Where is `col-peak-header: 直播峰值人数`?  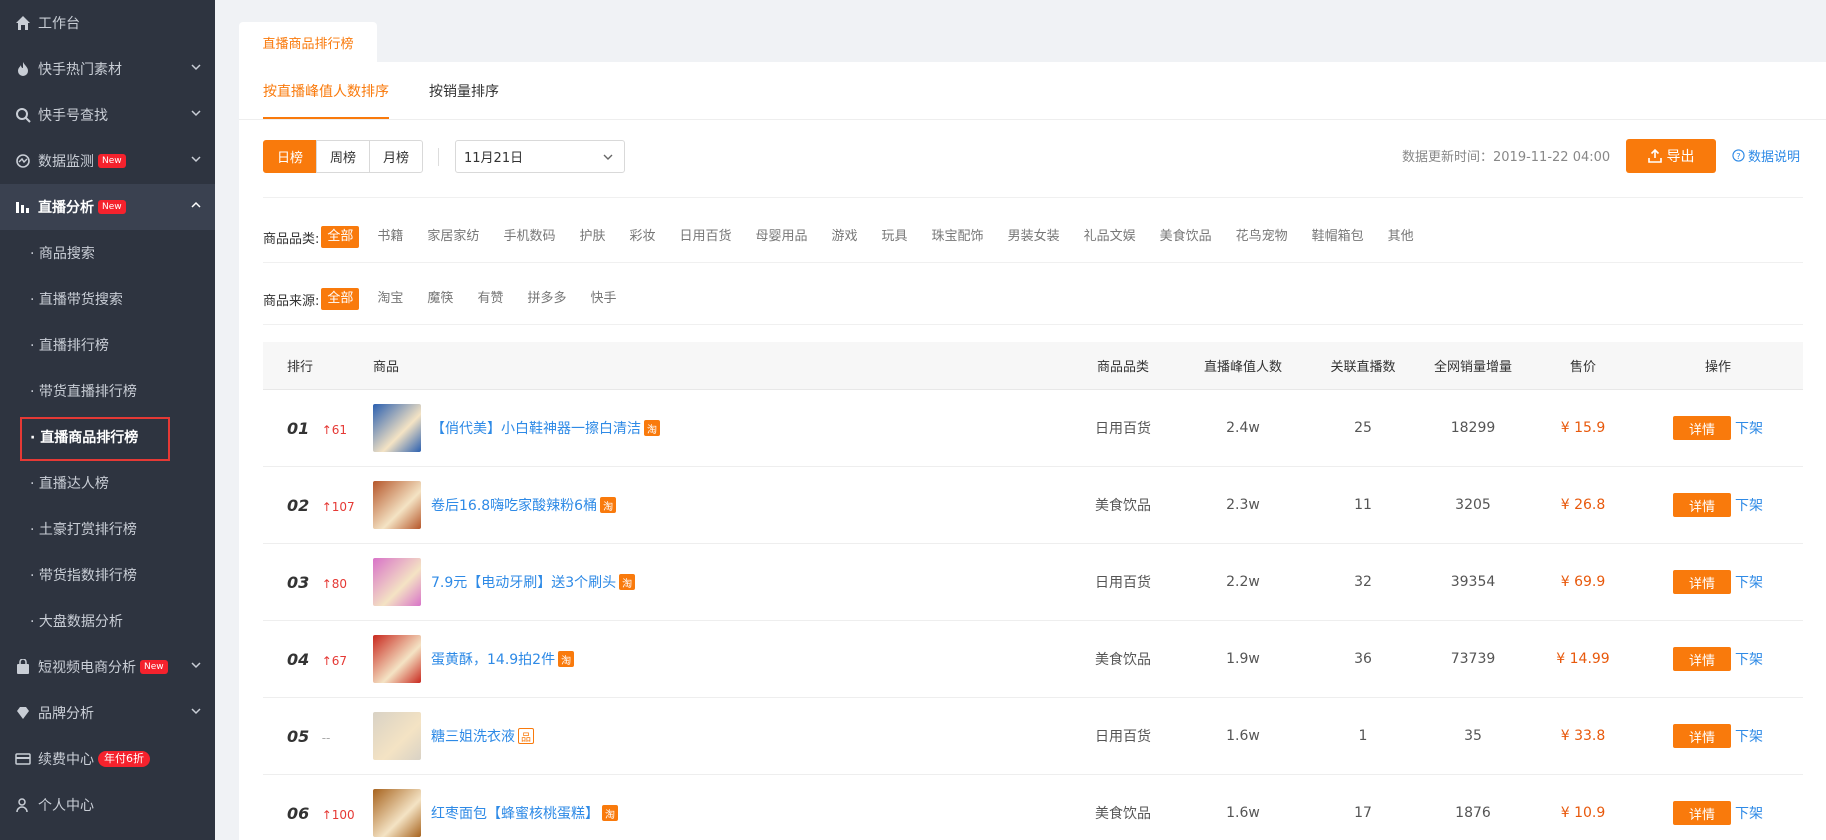
col-peak-header: 直播峰值人数 is located at coordinates (1243, 365).